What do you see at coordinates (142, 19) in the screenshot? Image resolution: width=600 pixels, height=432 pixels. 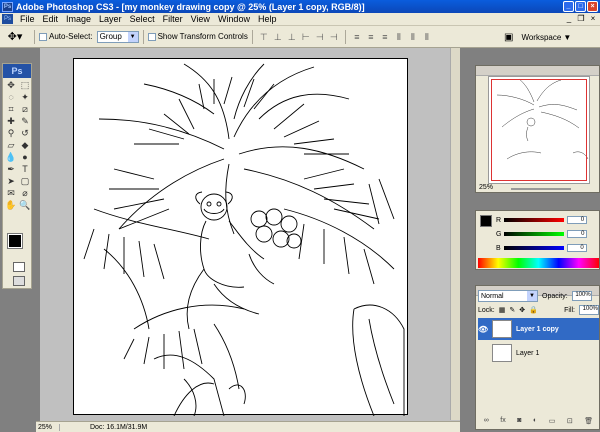 I see `menu-select: Select` at bounding box center [142, 19].